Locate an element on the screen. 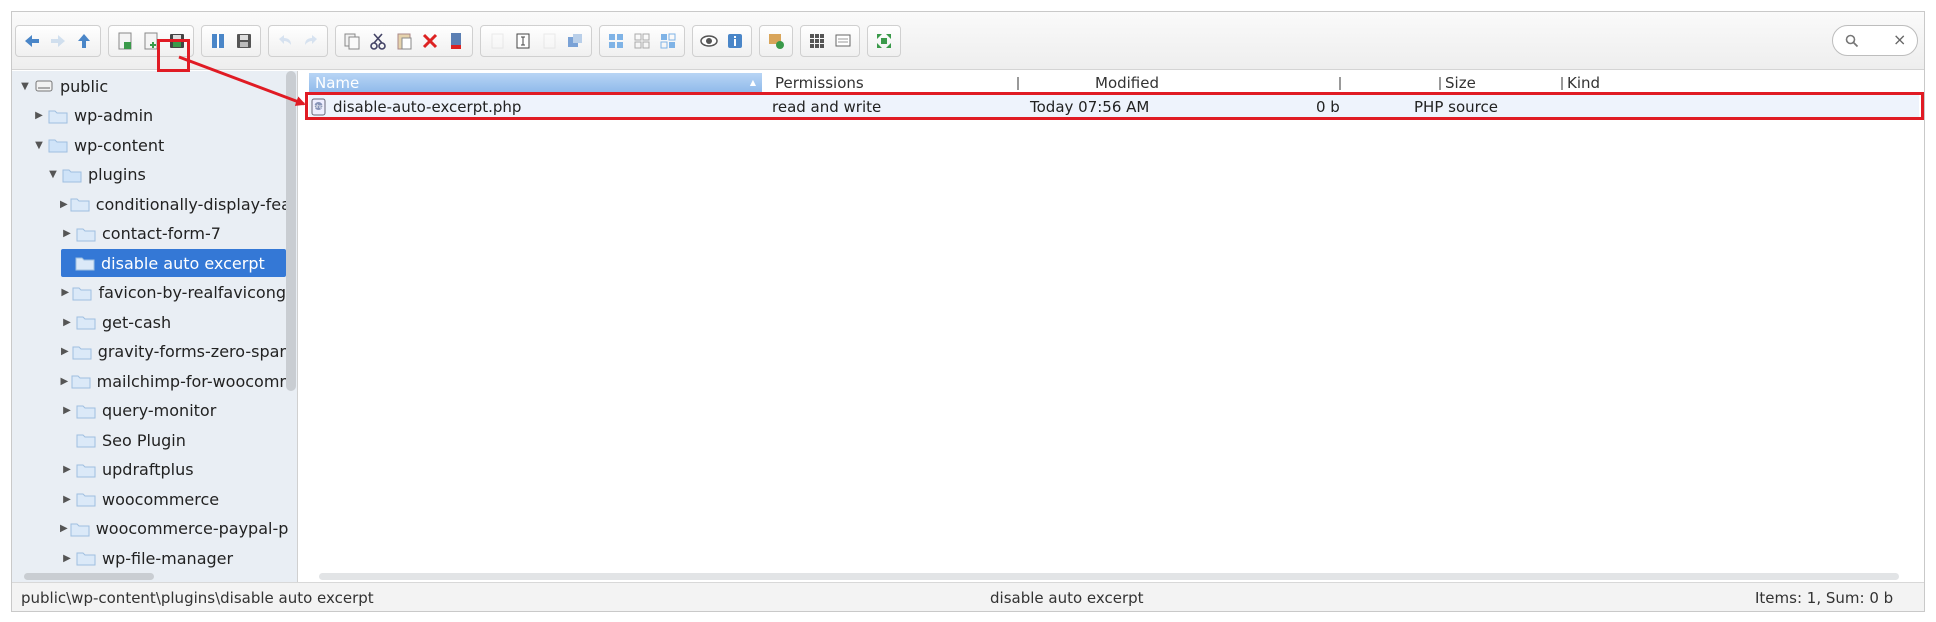  column-permissions: Permissions is located at coordinates (889, 83).